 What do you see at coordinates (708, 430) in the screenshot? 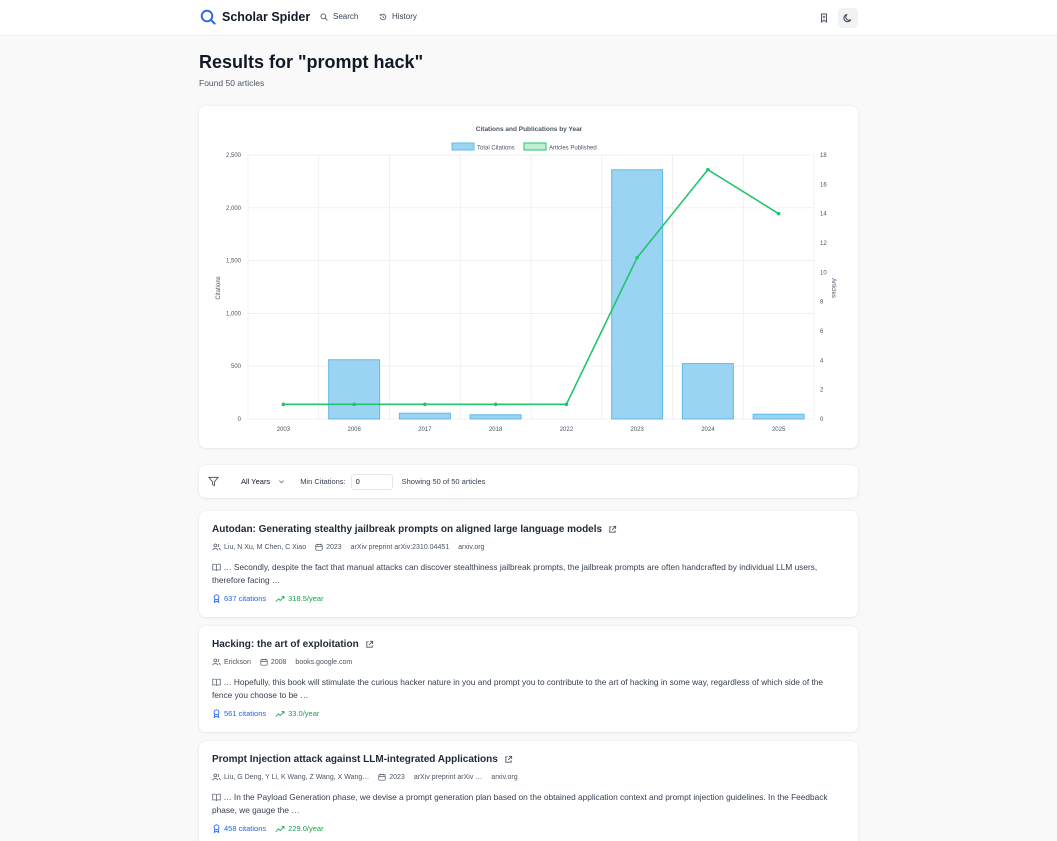
I see `x-tick-label: 2024` at bounding box center [708, 430].